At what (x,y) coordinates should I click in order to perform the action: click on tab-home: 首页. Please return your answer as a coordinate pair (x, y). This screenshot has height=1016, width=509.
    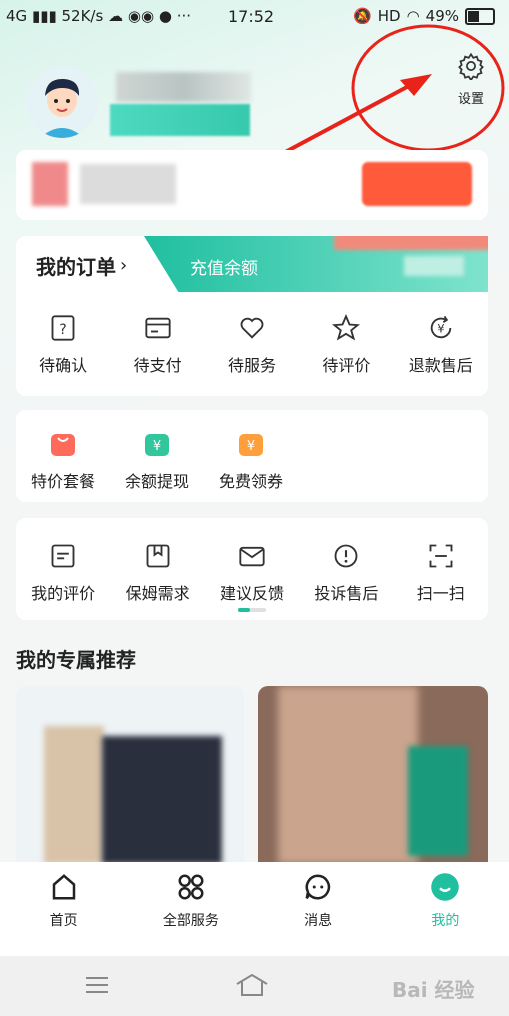
    Looking at the image, I should click on (64, 909).